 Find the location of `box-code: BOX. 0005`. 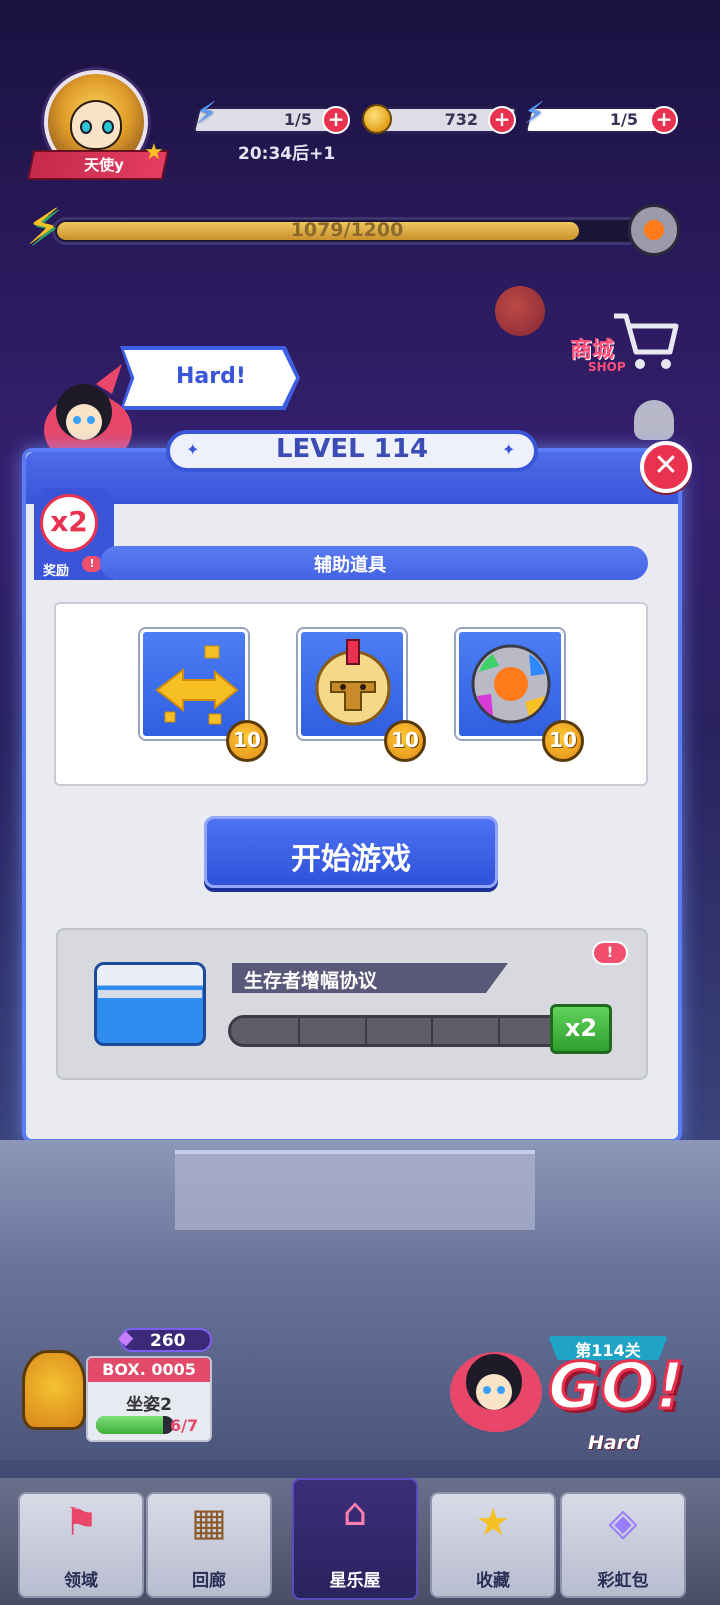

box-code: BOX. 0005 is located at coordinates (149, 1369).